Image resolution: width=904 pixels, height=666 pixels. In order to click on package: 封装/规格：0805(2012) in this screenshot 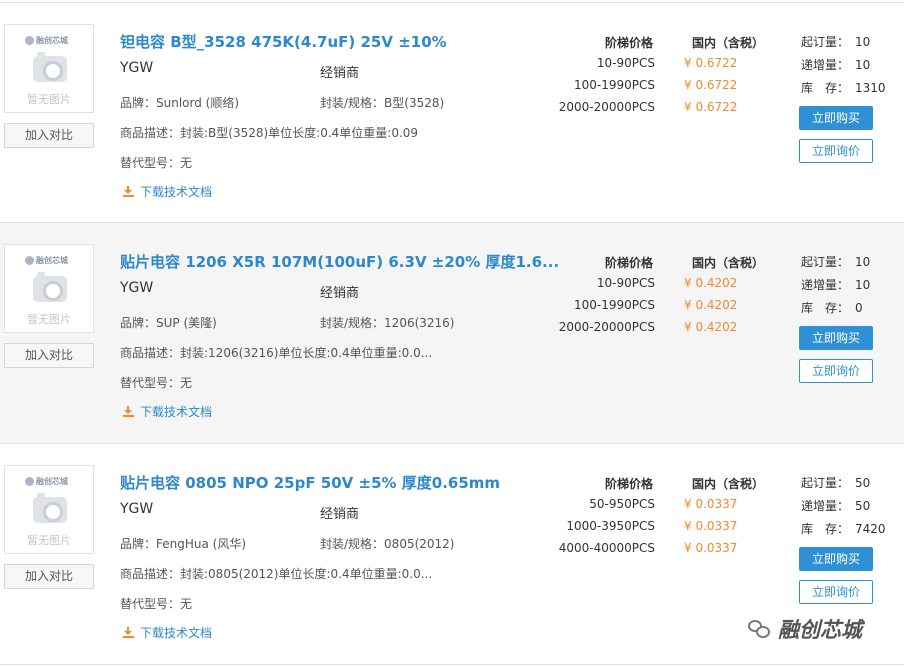, I will do `click(387, 544)`.